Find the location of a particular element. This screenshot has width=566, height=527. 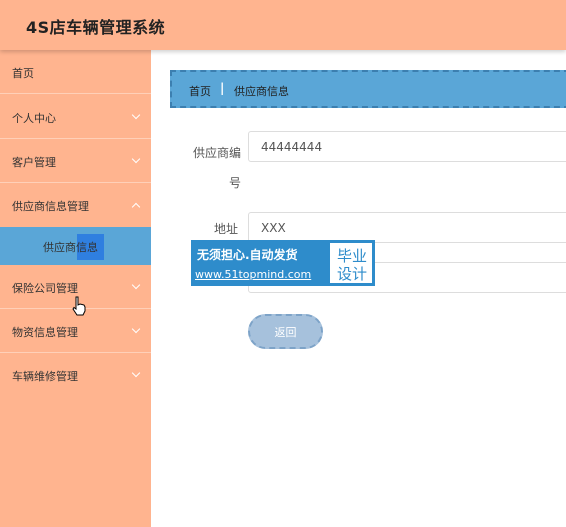

watermark-box-line2: 设计 is located at coordinates (352, 274).